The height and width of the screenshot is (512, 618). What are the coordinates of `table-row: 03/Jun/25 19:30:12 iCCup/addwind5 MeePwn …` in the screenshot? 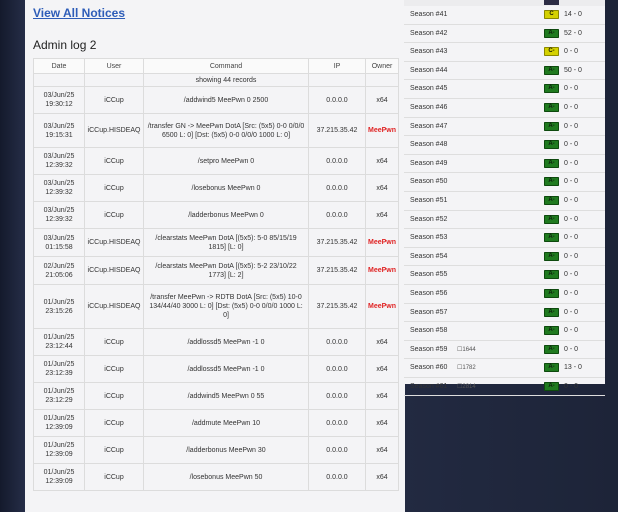 It's located at (216, 100).